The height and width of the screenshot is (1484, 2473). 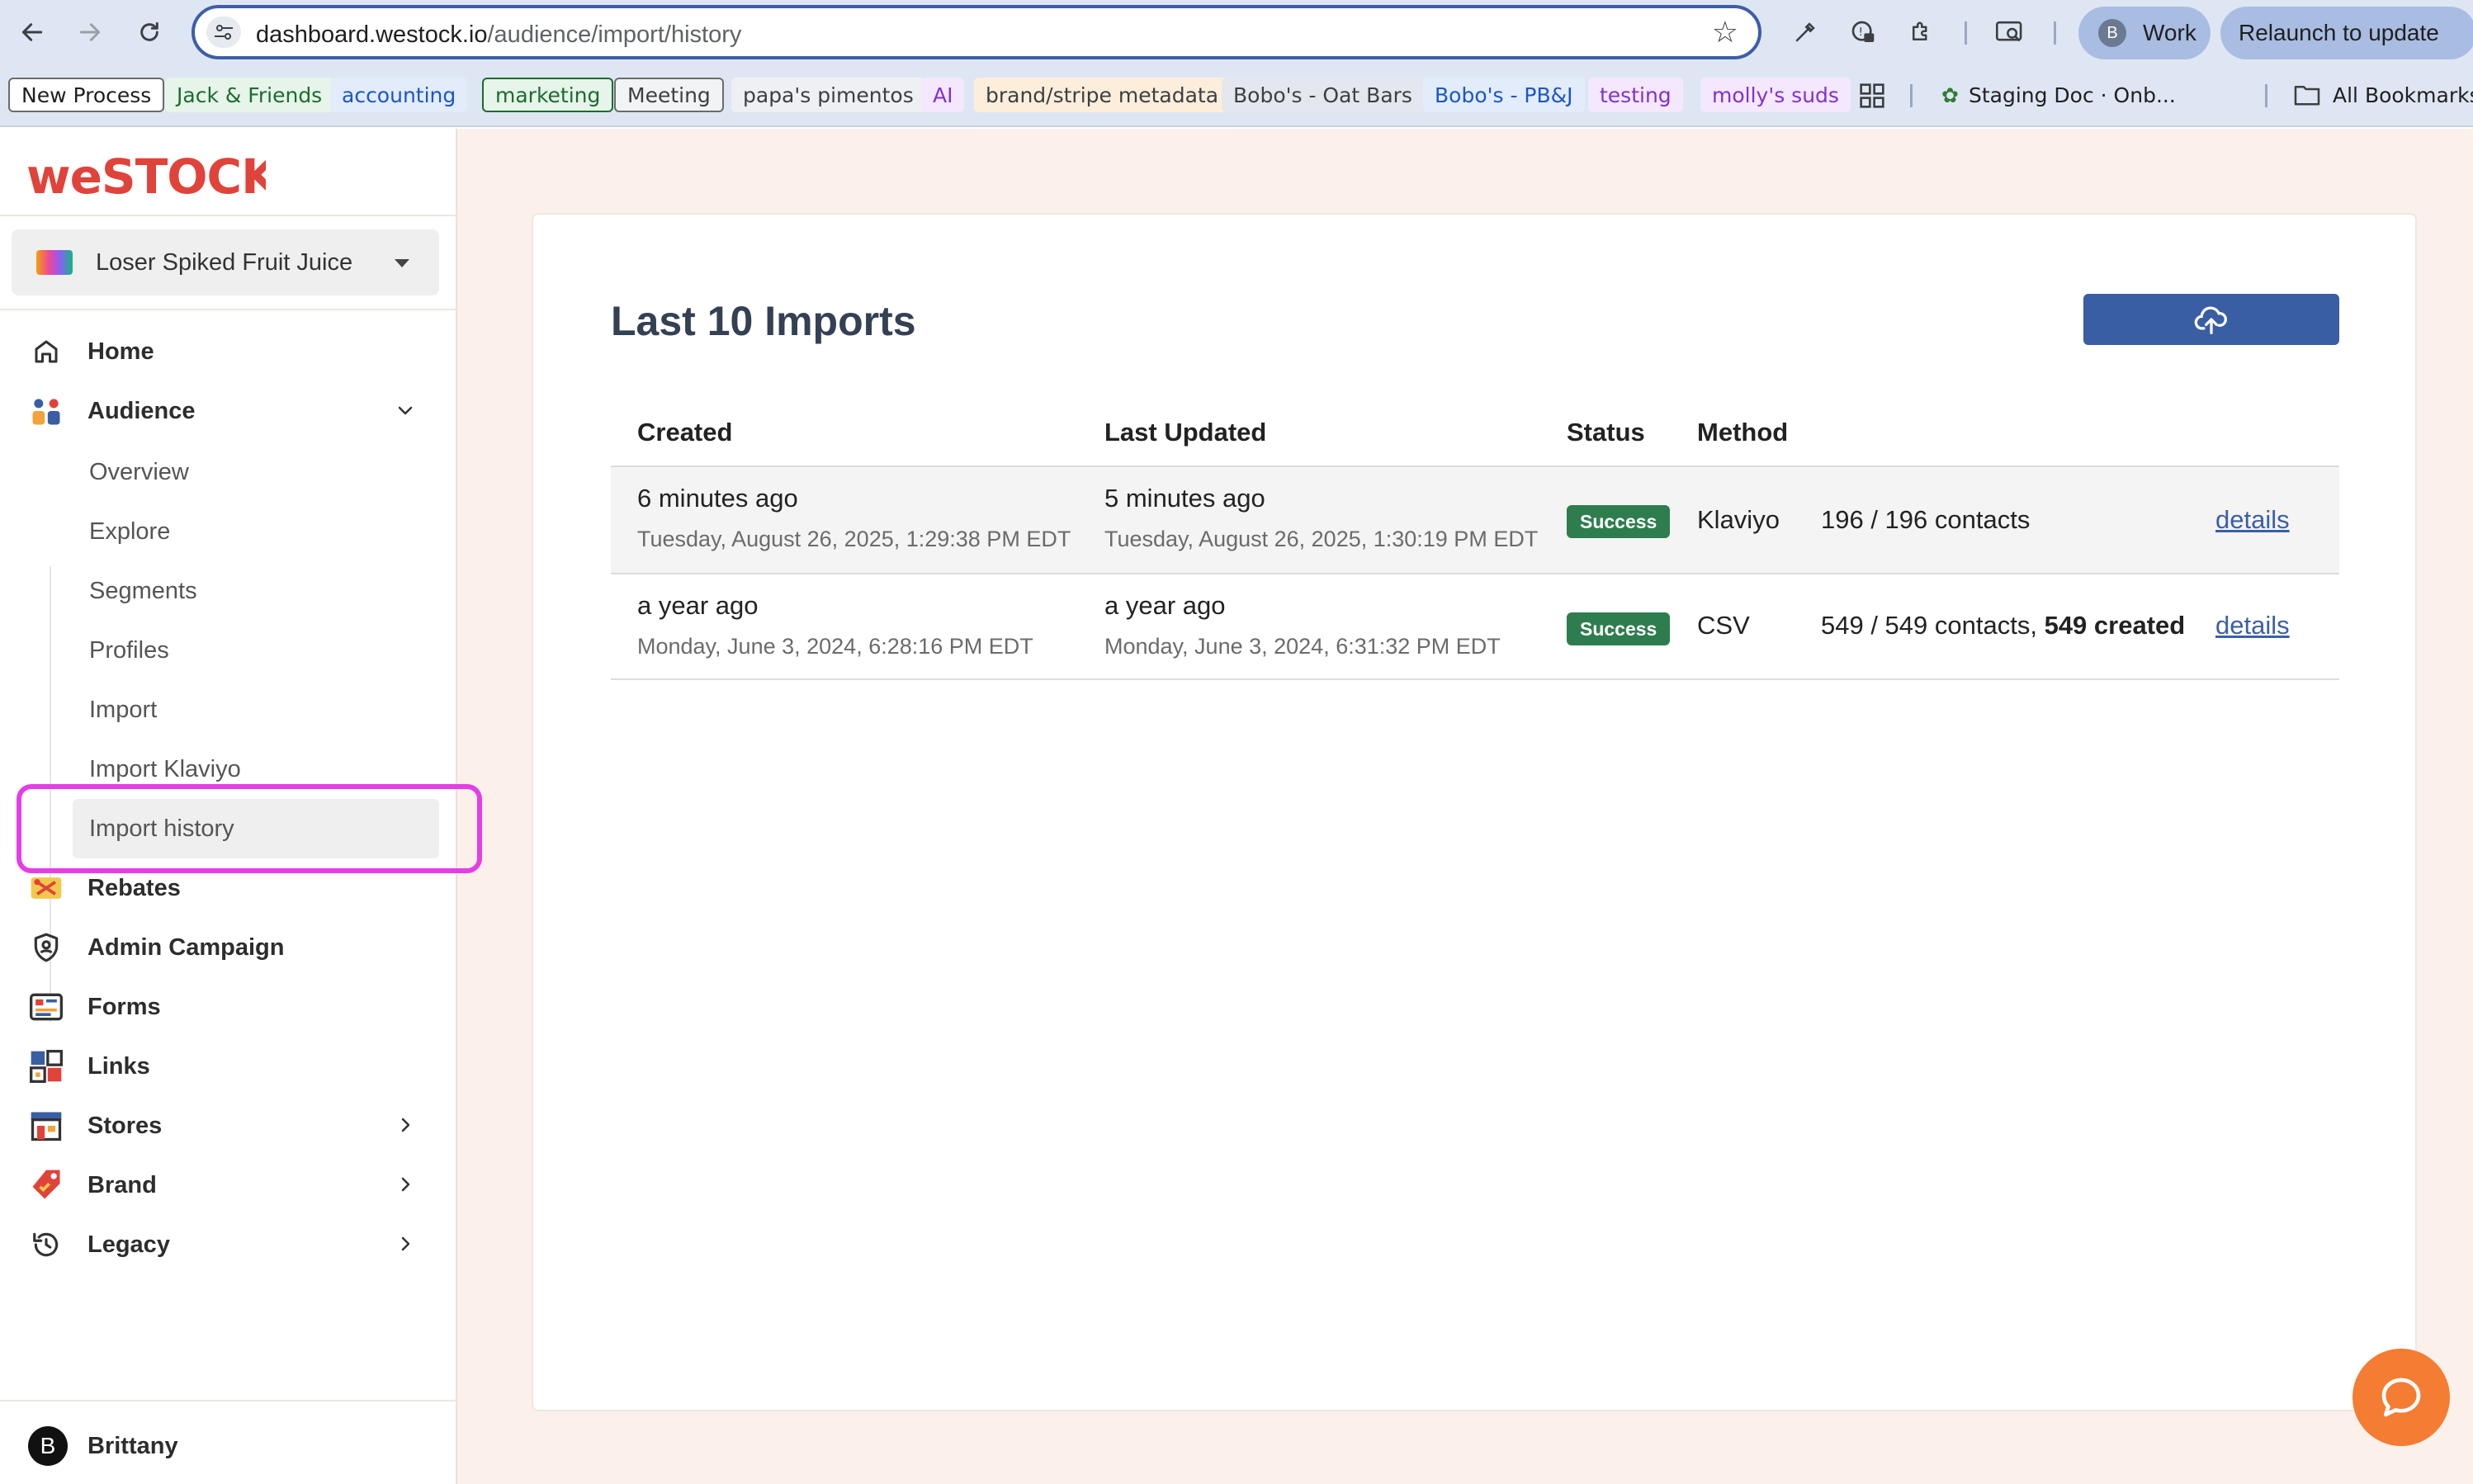 What do you see at coordinates (91, 351) in the screenshot?
I see `sidebar-item-home: Home` at bounding box center [91, 351].